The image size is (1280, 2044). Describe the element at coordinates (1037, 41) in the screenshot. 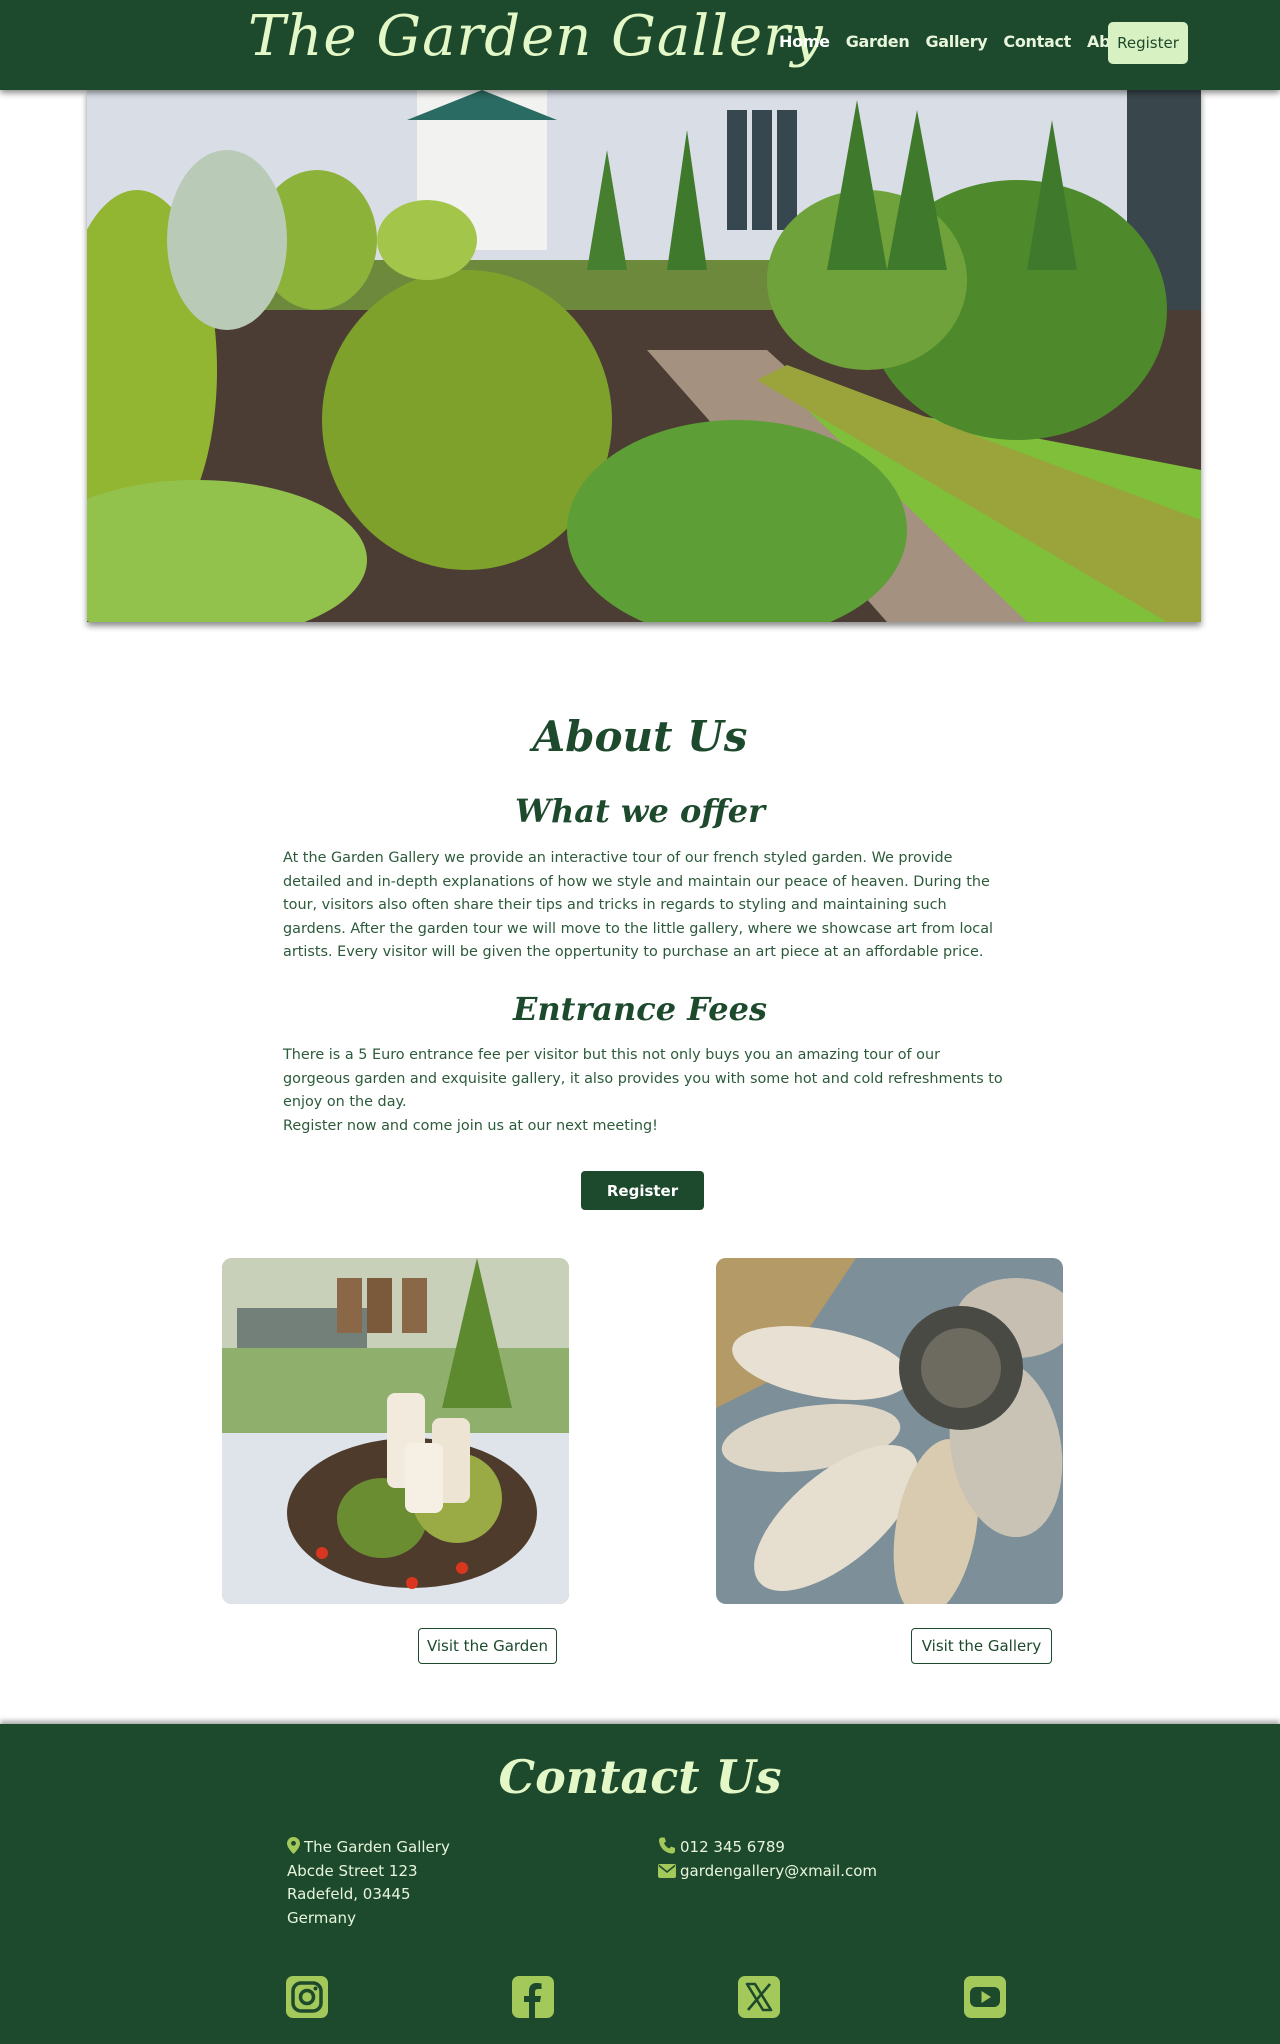

I see `nav-contact: Contact` at that location.